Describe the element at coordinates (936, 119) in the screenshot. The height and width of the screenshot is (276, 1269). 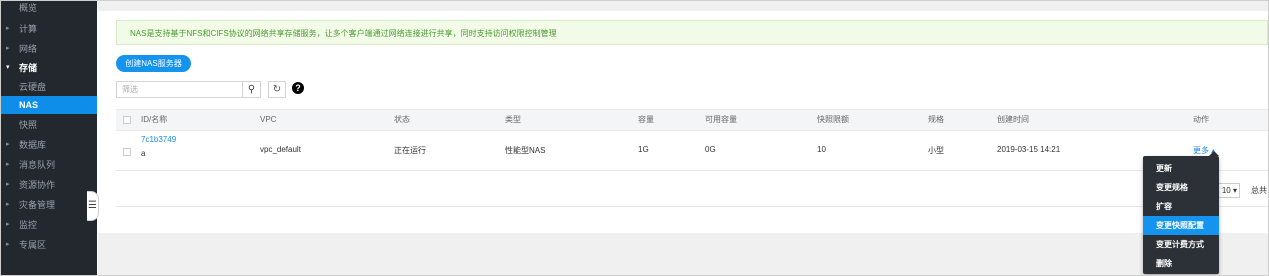
I see `col-spec: 规格` at that location.